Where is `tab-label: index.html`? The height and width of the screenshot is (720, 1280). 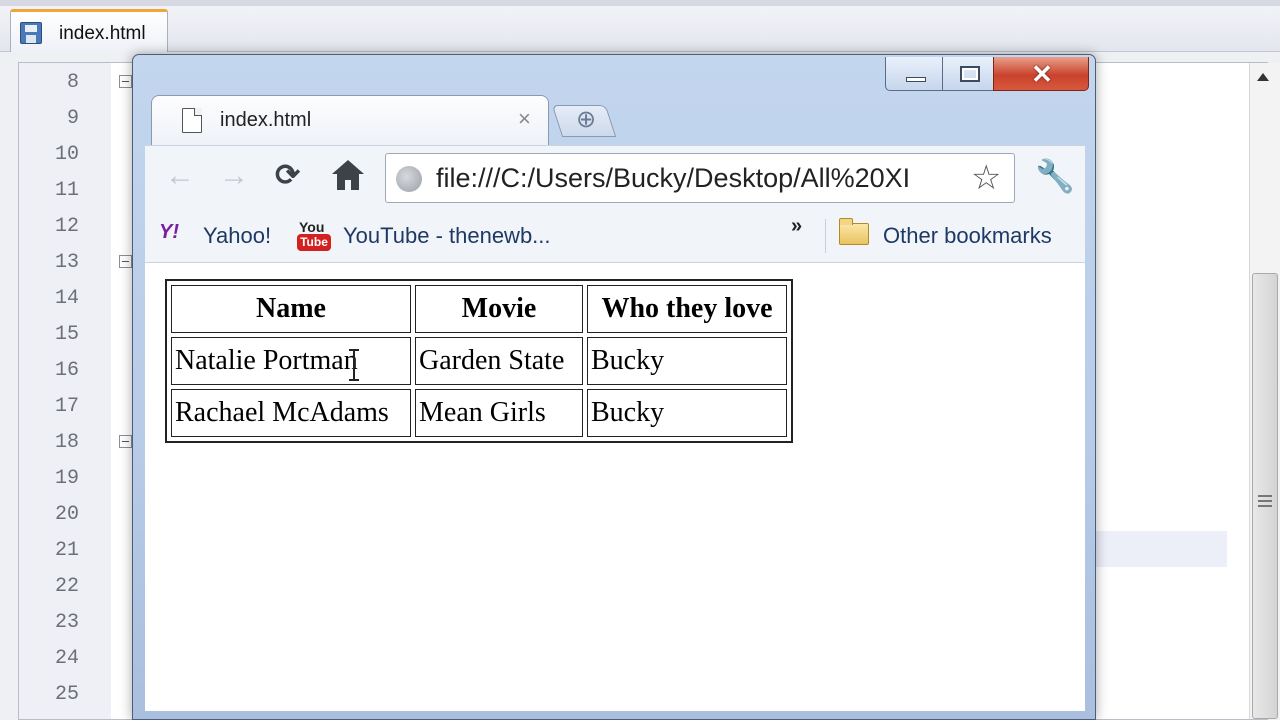 tab-label: index.html is located at coordinates (266, 120).